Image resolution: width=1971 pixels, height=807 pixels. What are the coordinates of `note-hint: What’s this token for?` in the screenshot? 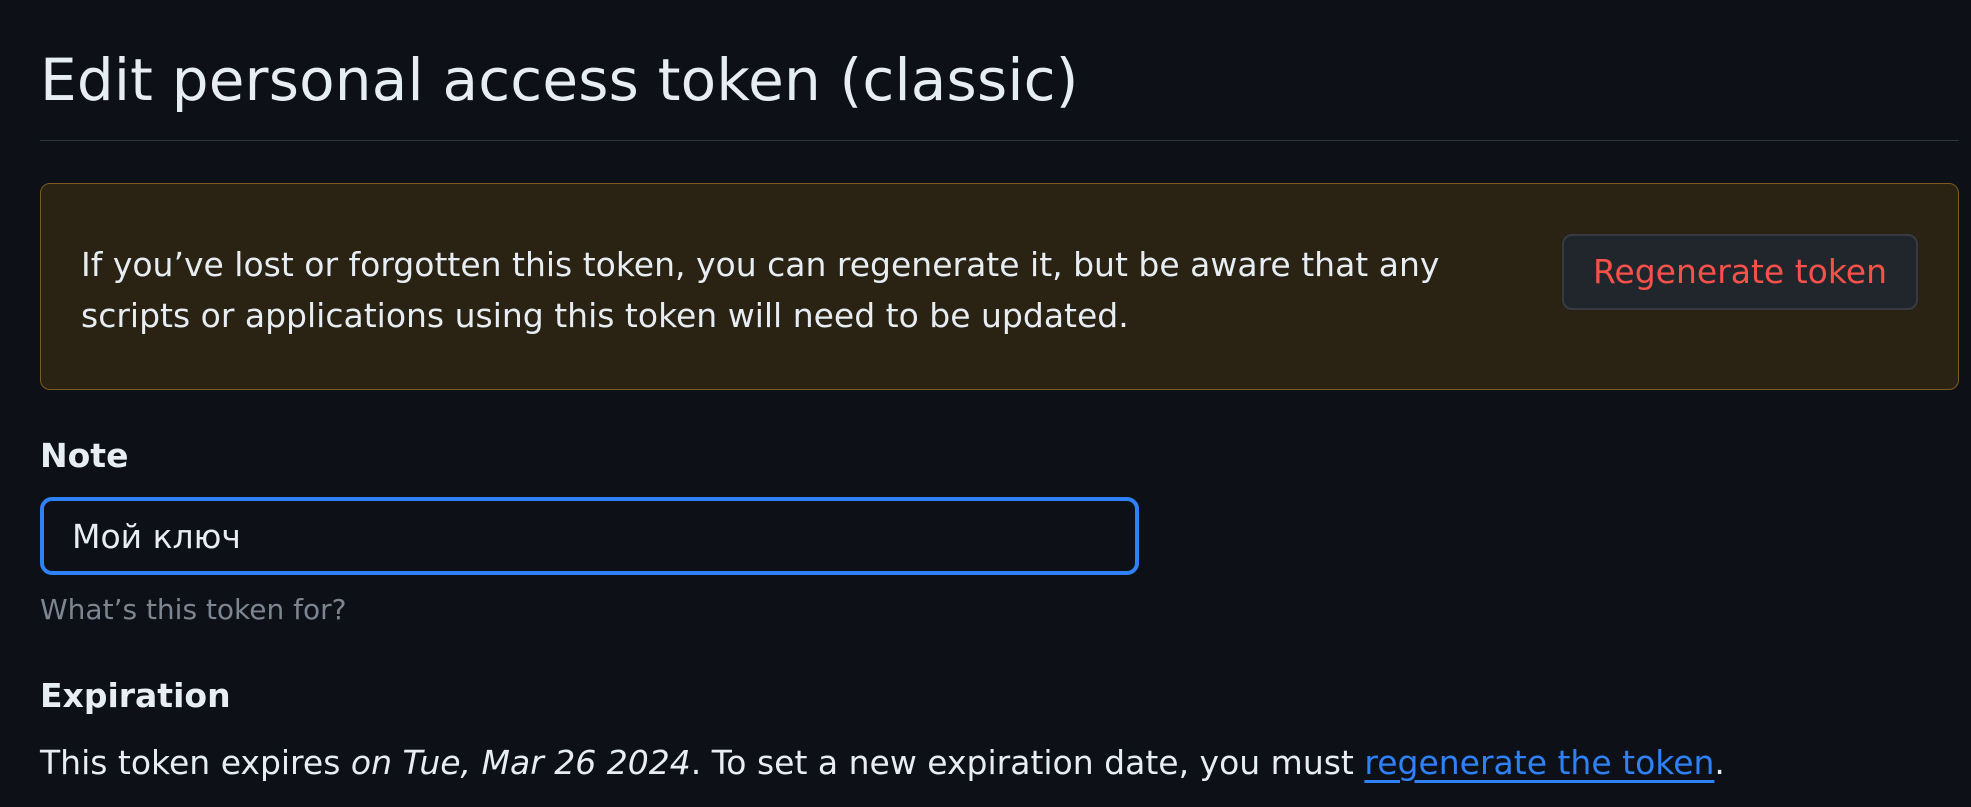 It's located at (193, 609).